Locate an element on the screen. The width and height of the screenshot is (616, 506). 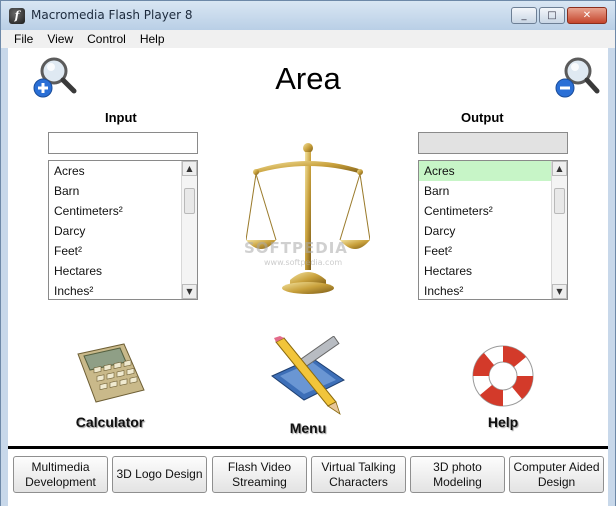
3d-photo-modeling-button: 3D photo Modeling is located at coordinates (457, 474).